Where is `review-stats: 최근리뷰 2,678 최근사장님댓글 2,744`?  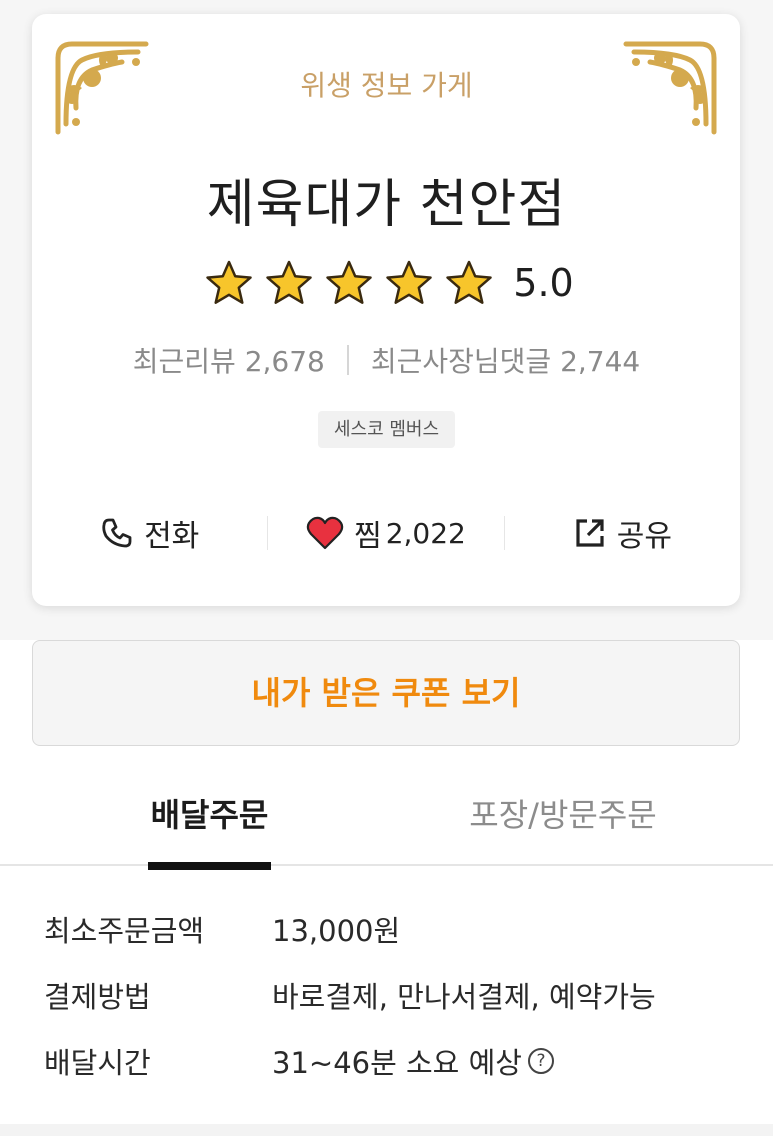
review-stats: 최근리뷰 2,678 최근사장님댓글 2,744 is located at coordinates (386, 360).